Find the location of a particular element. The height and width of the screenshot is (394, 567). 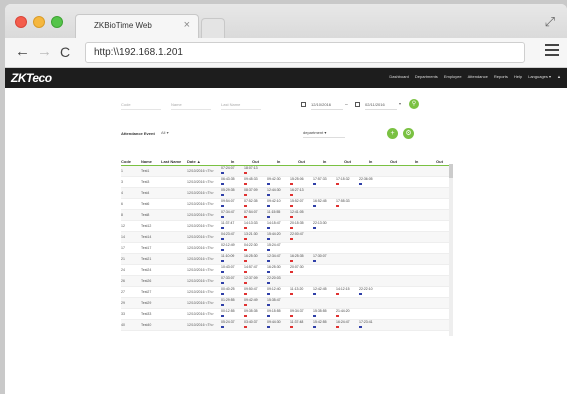

browser-menu-icon is located at coordinates (552, 51).